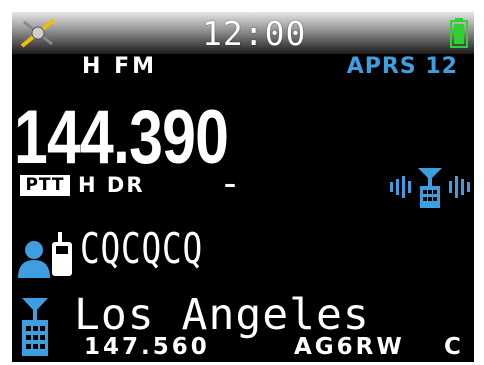  I want to click on ptt-badge: PTT, so click(45, 185).